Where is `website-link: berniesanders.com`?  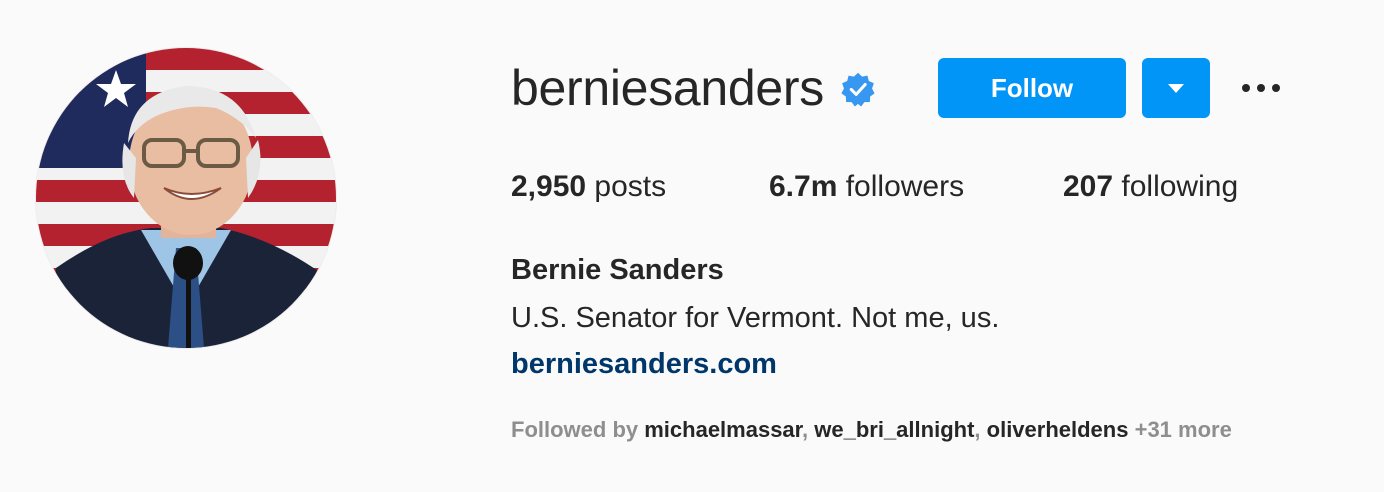
website-link: berniesanders.com is located at coordinates (644, 364).